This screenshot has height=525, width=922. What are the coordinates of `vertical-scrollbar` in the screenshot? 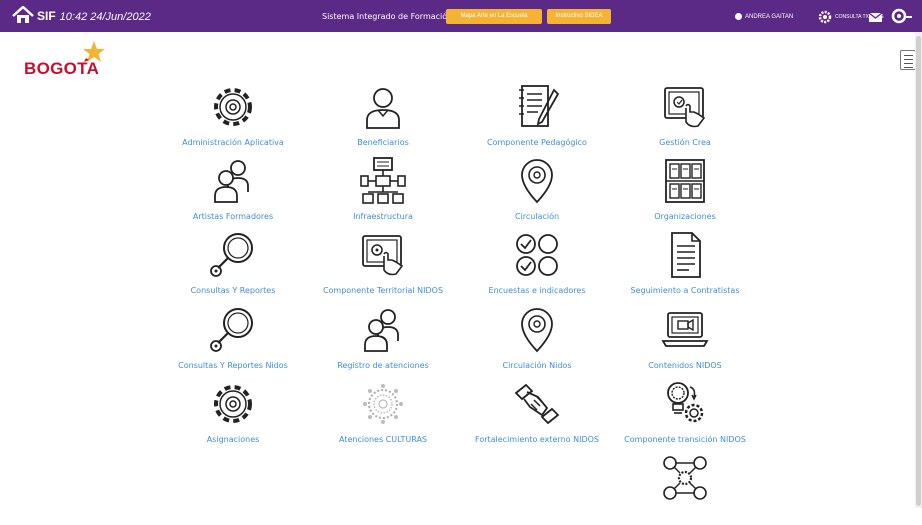 It's located at (918, 270).